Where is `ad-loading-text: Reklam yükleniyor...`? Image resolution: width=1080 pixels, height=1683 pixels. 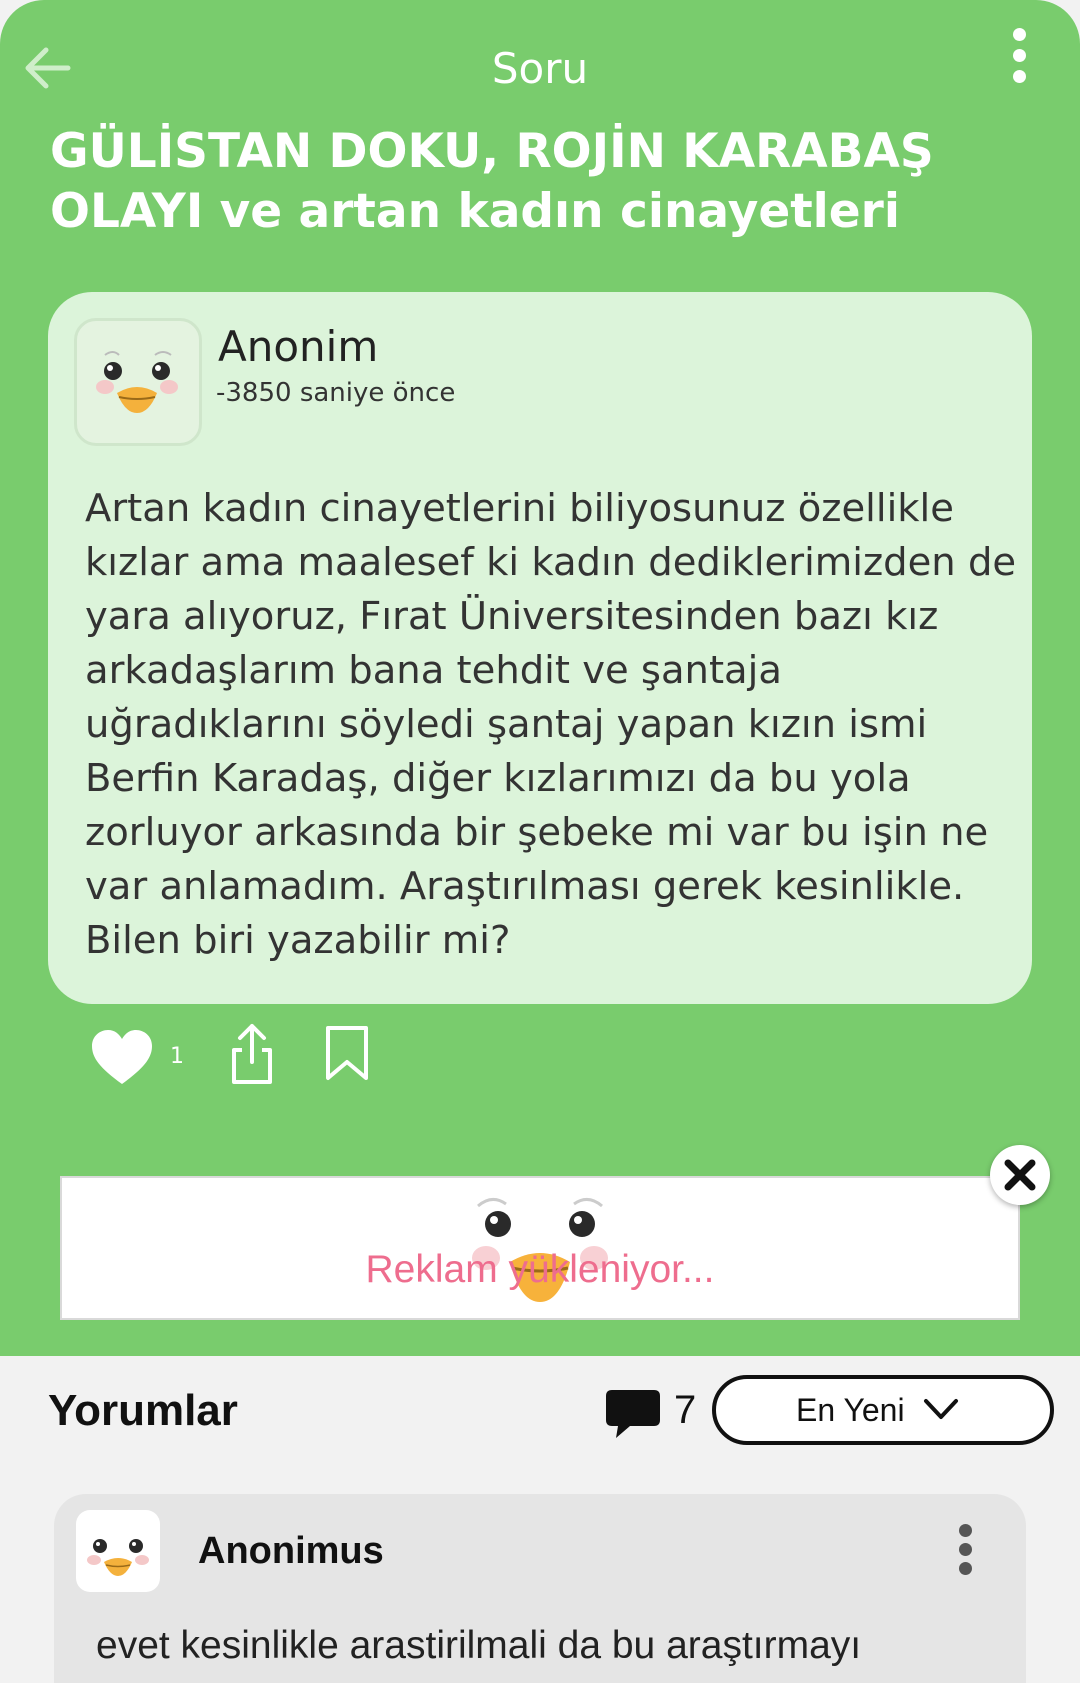
ad-loading-text: Reklam yükleniyor... is located at coordinates (540, 1269).